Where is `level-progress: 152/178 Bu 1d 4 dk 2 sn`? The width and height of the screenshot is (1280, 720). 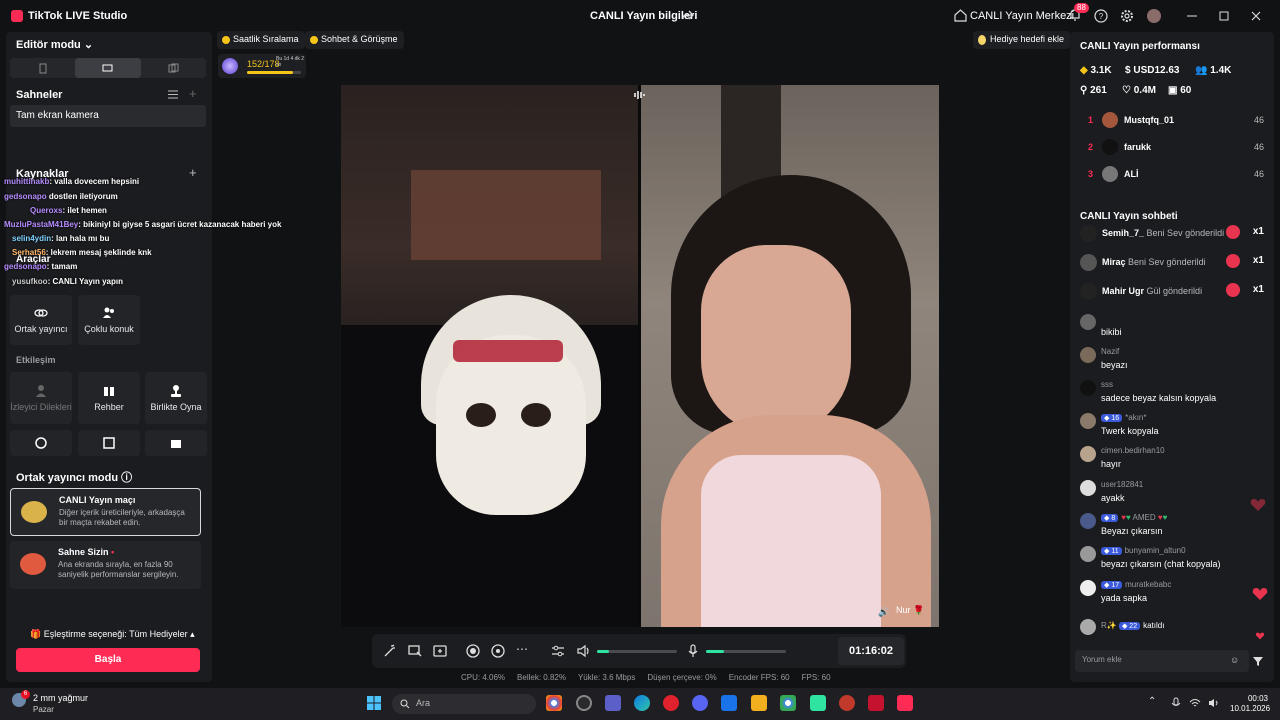
level-progress: 152/178 Bu 1d 4 dk 2 sn is located at coordinates (262, 66).